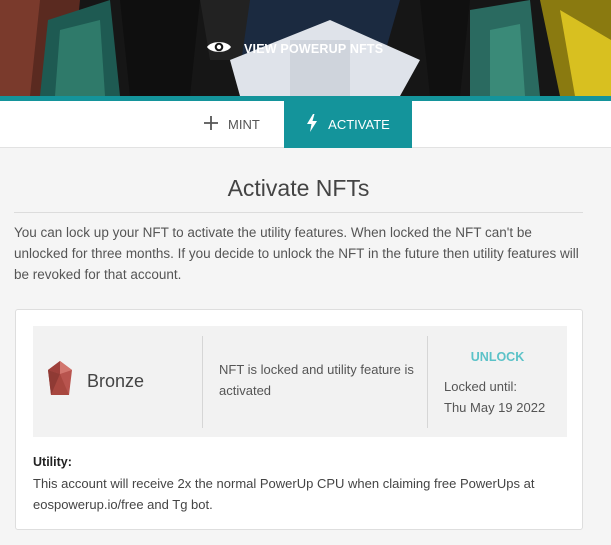 The width and height of the screenshot is (611, 545). Describe the element at coordinates (312, 124) in the screenshot. I see `lightning-icon` at that location.